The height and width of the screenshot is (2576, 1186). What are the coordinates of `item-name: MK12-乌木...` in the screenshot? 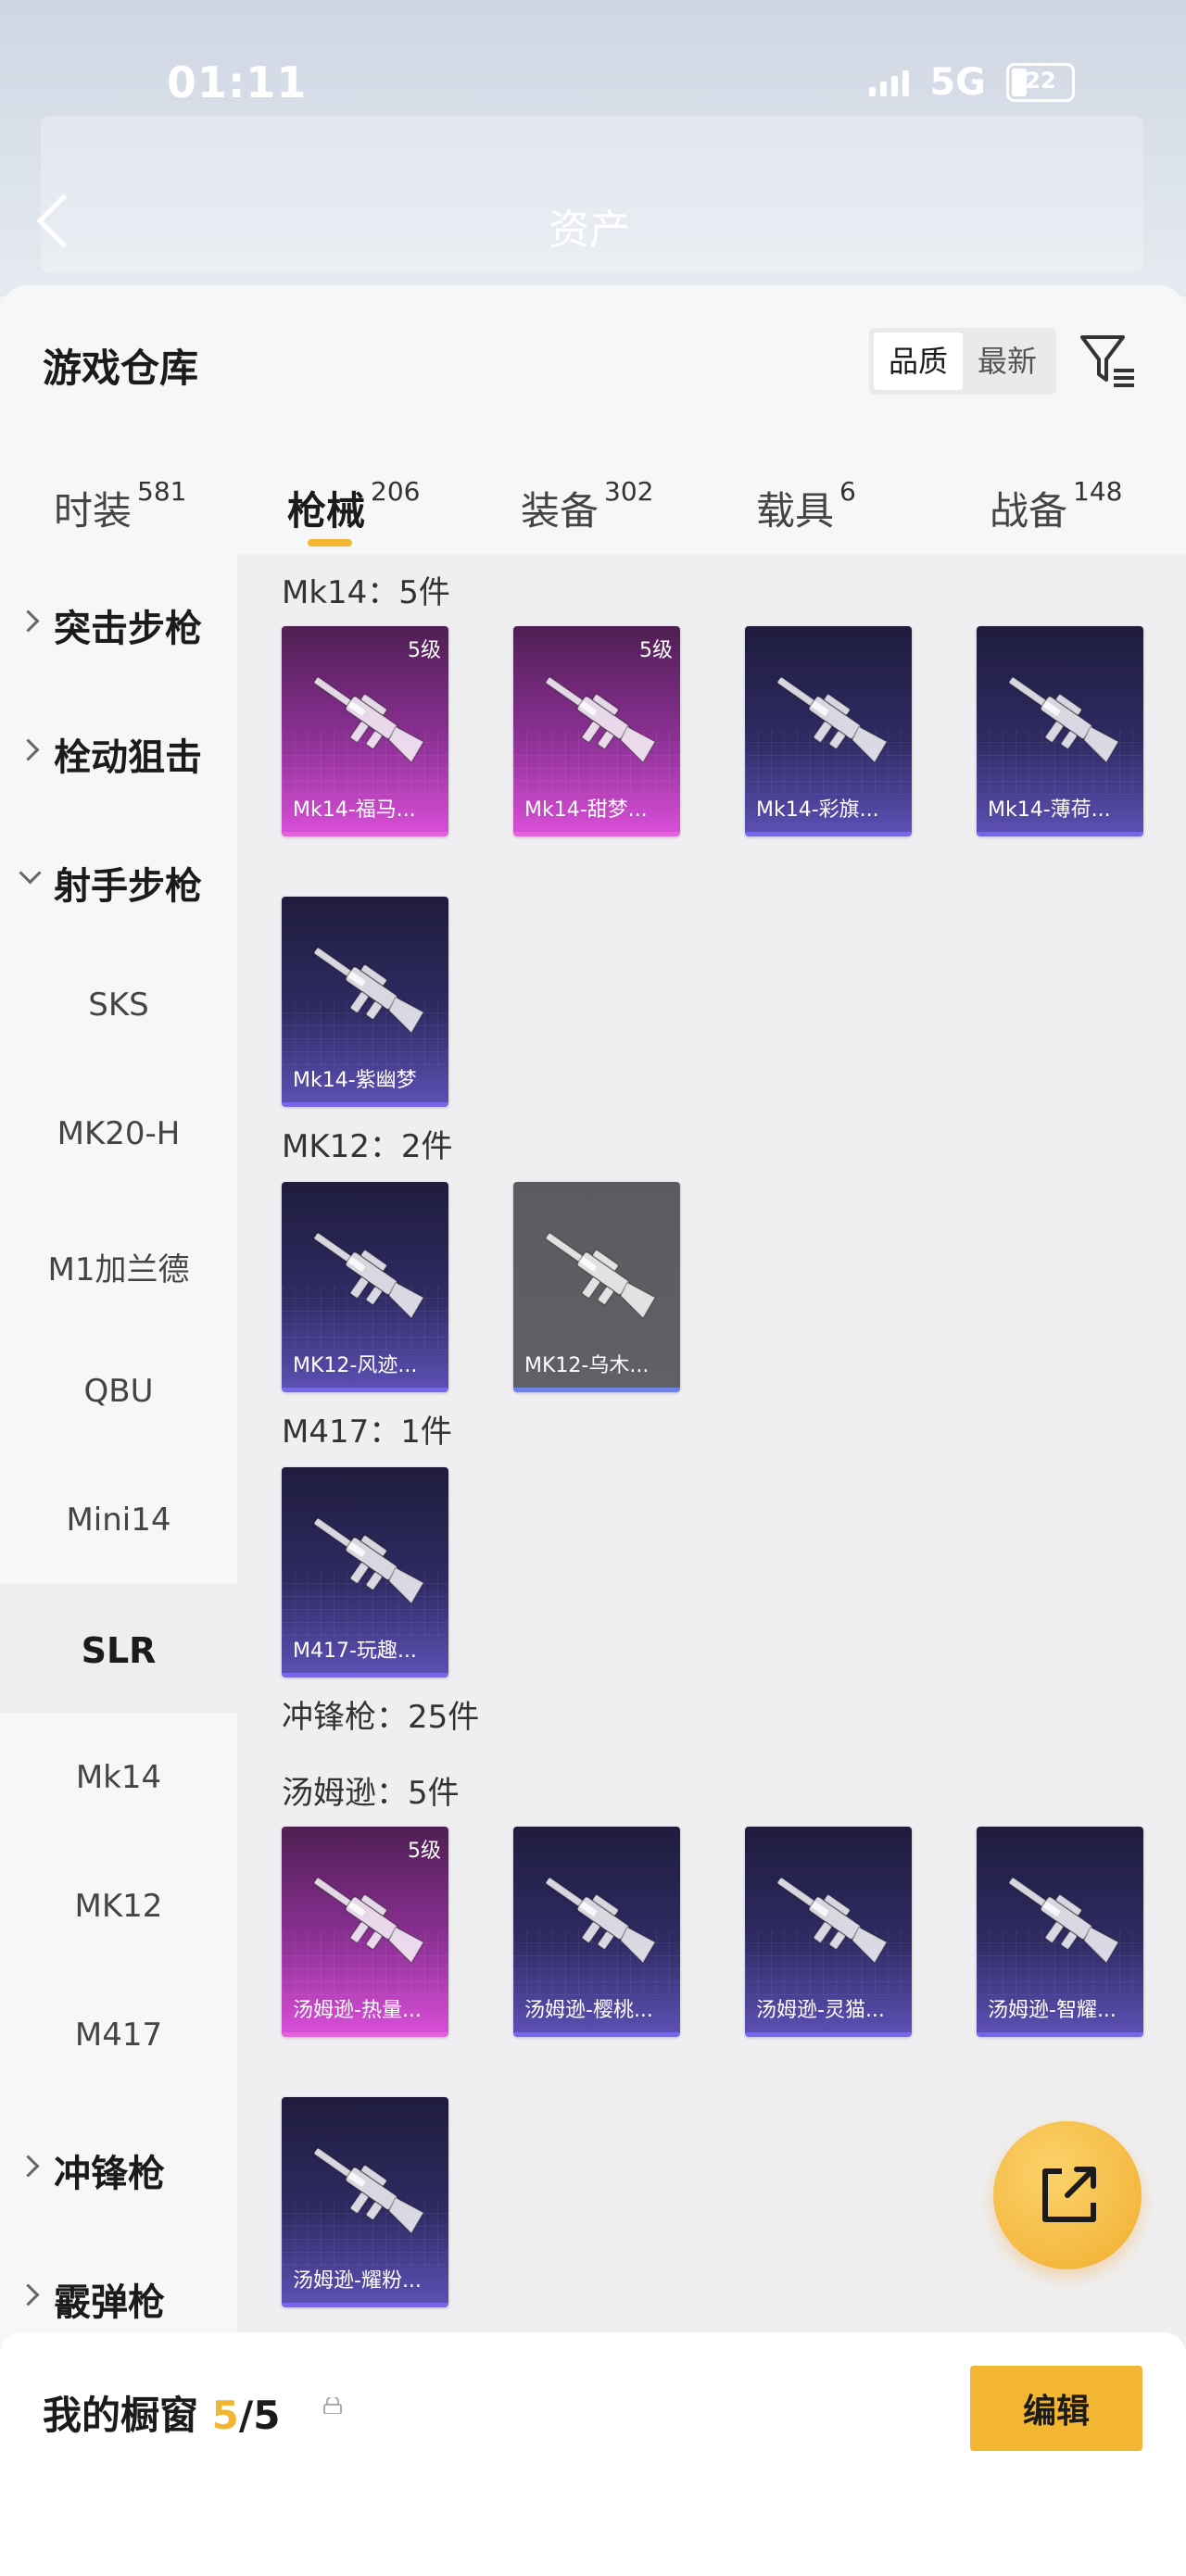 It's located at (587, 1365).